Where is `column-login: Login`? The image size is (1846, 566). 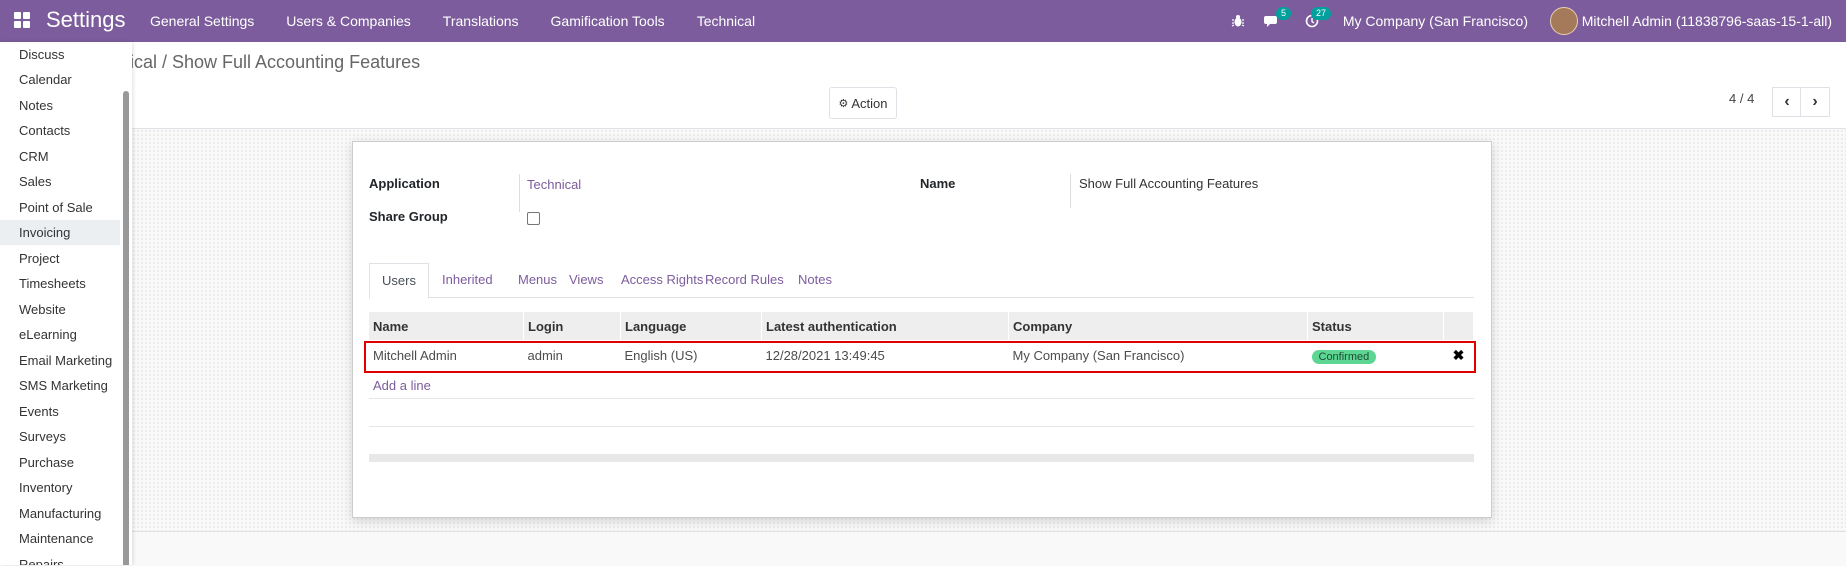 column-login: Login is located at coordinates (572, 326).